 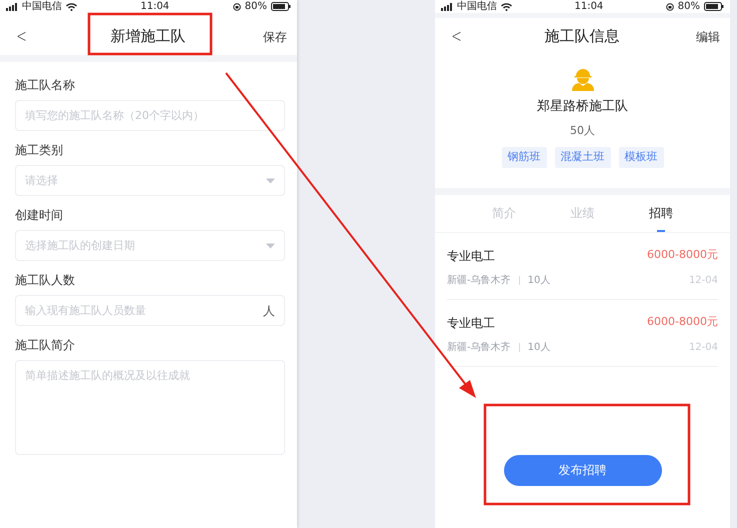 What do you see at coordinates (150, 115) in the screenshot?
I see `input-field: 填写您的施工队名称（20个字以内）` at bounding box center [150, 115].